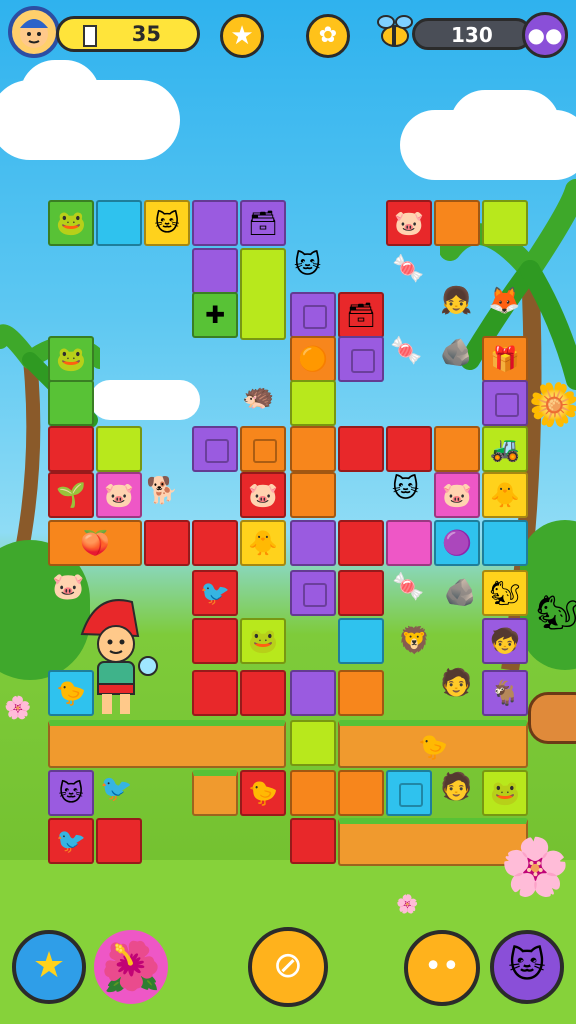 Image resolution: width=576 pixels, height=1024 pixels. What do you see at coordinates (162, 491) in the screenshot?
I see `dog-critter: 🐕` at bounding box center [162, 491].